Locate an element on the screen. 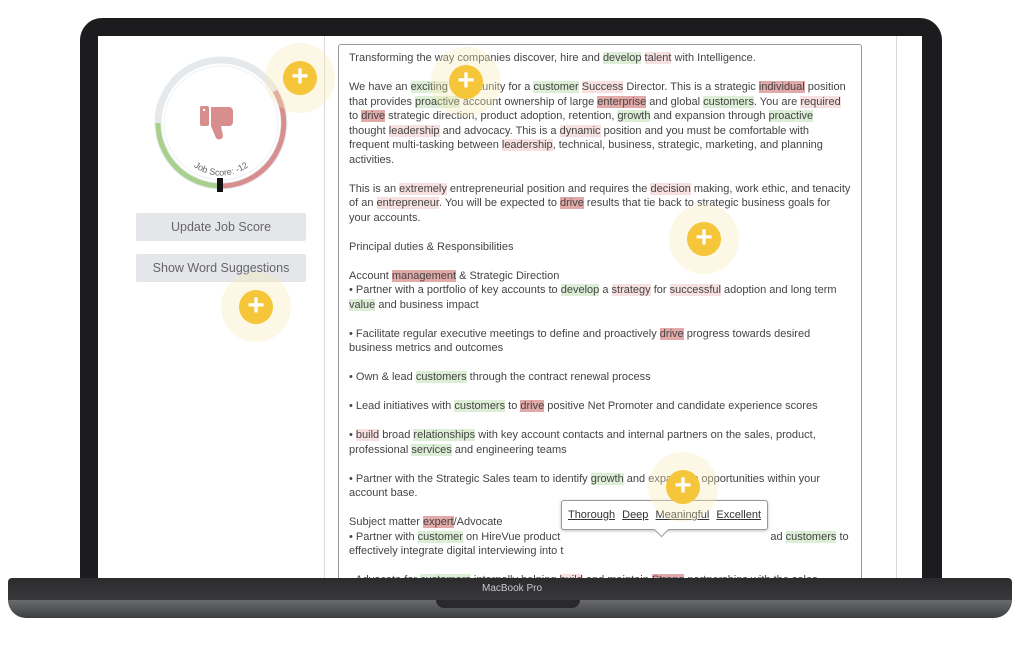 This screenshot has height=653, width=1024. device-label: MacBook Pro is located at coordinates (512, 588).